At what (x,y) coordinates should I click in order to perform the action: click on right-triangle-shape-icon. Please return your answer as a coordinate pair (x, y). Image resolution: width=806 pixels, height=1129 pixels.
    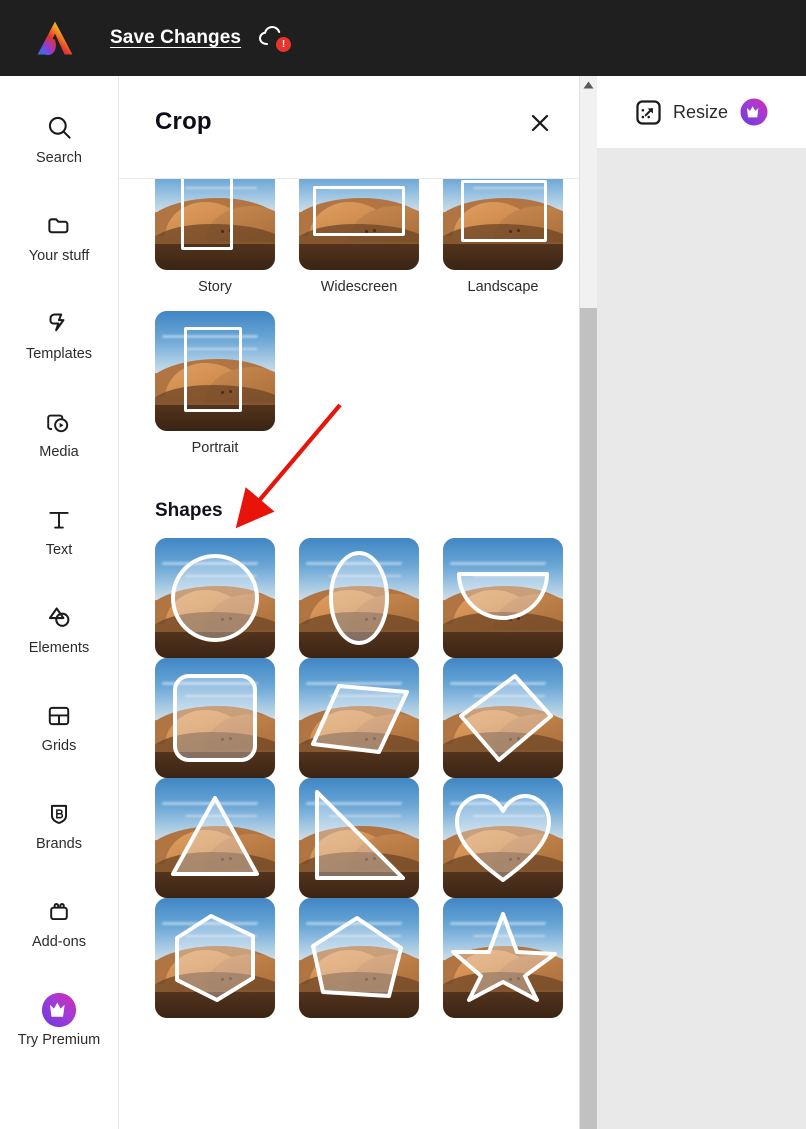
    Looking at the image, I should click on (360, 835).